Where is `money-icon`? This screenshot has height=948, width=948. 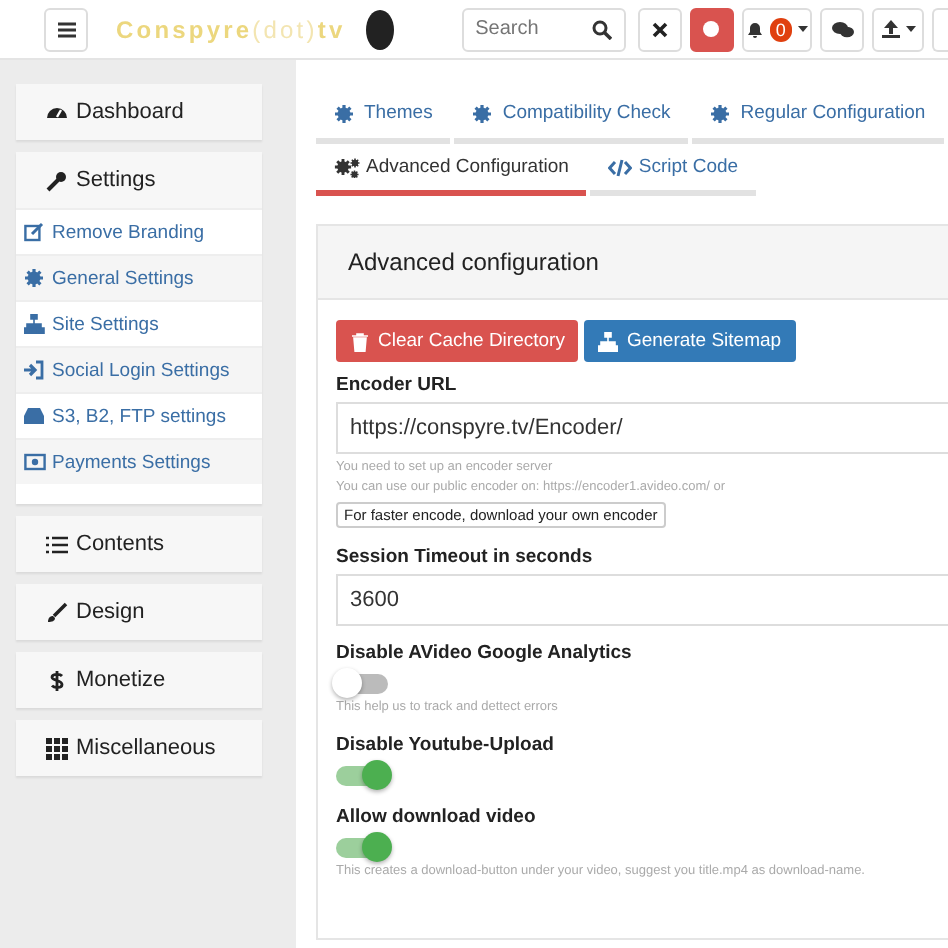 money-icon is located at coordinates (35, 462).